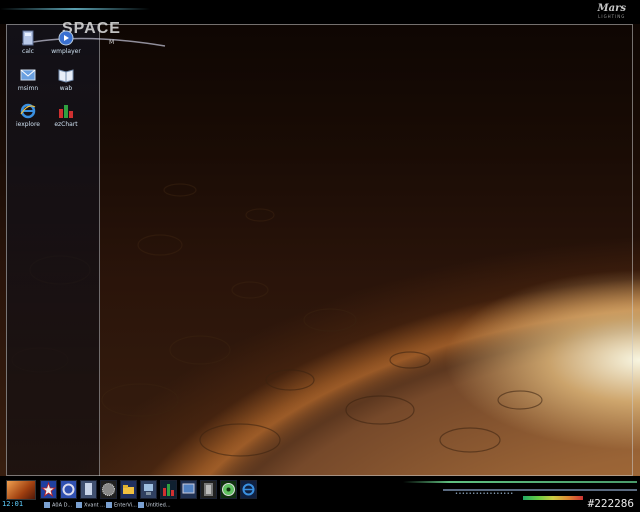 Image resolution: width=640 pixels, height=512 pixels. I want to click on folder-icon, so click(128, 489).